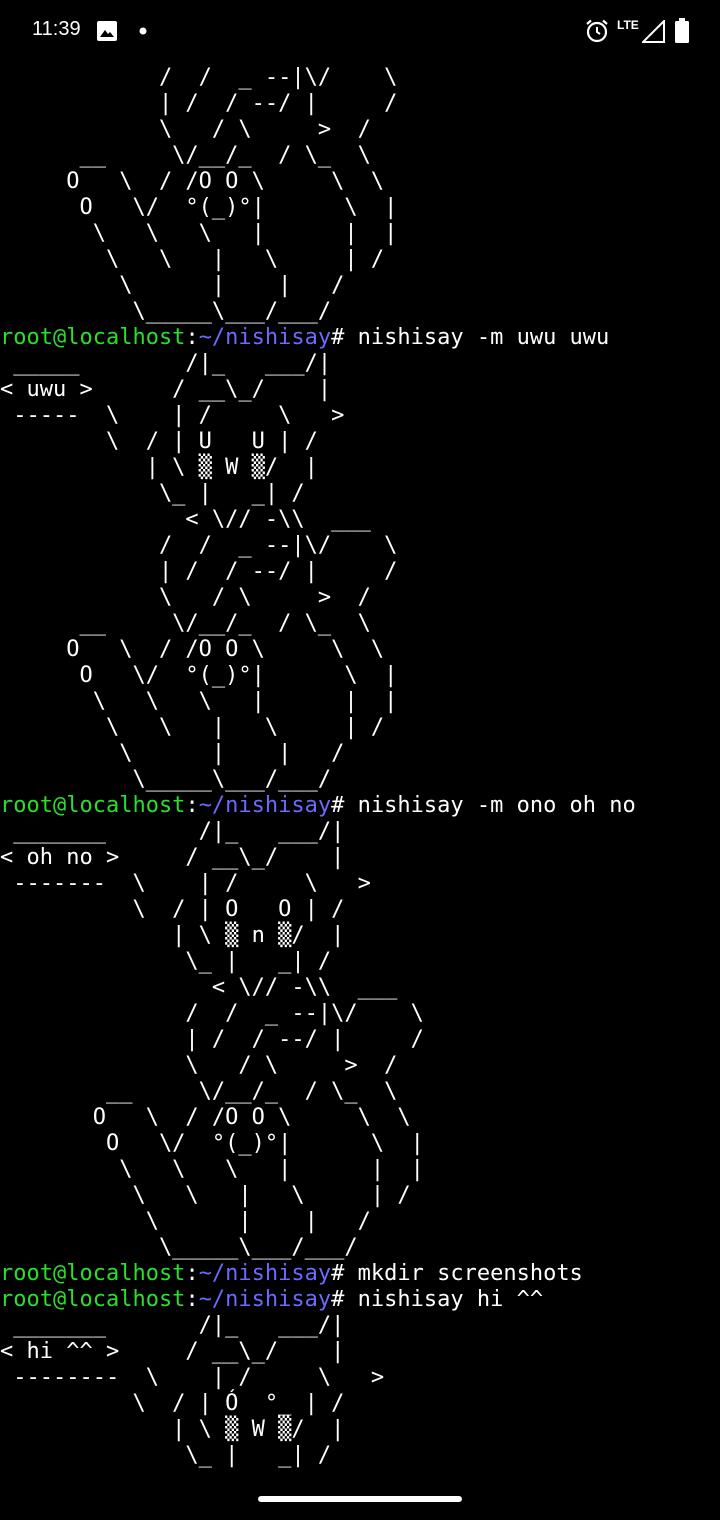  I want to click on ascii-art-line: ----- \ | / \ >, so click(172, 415).